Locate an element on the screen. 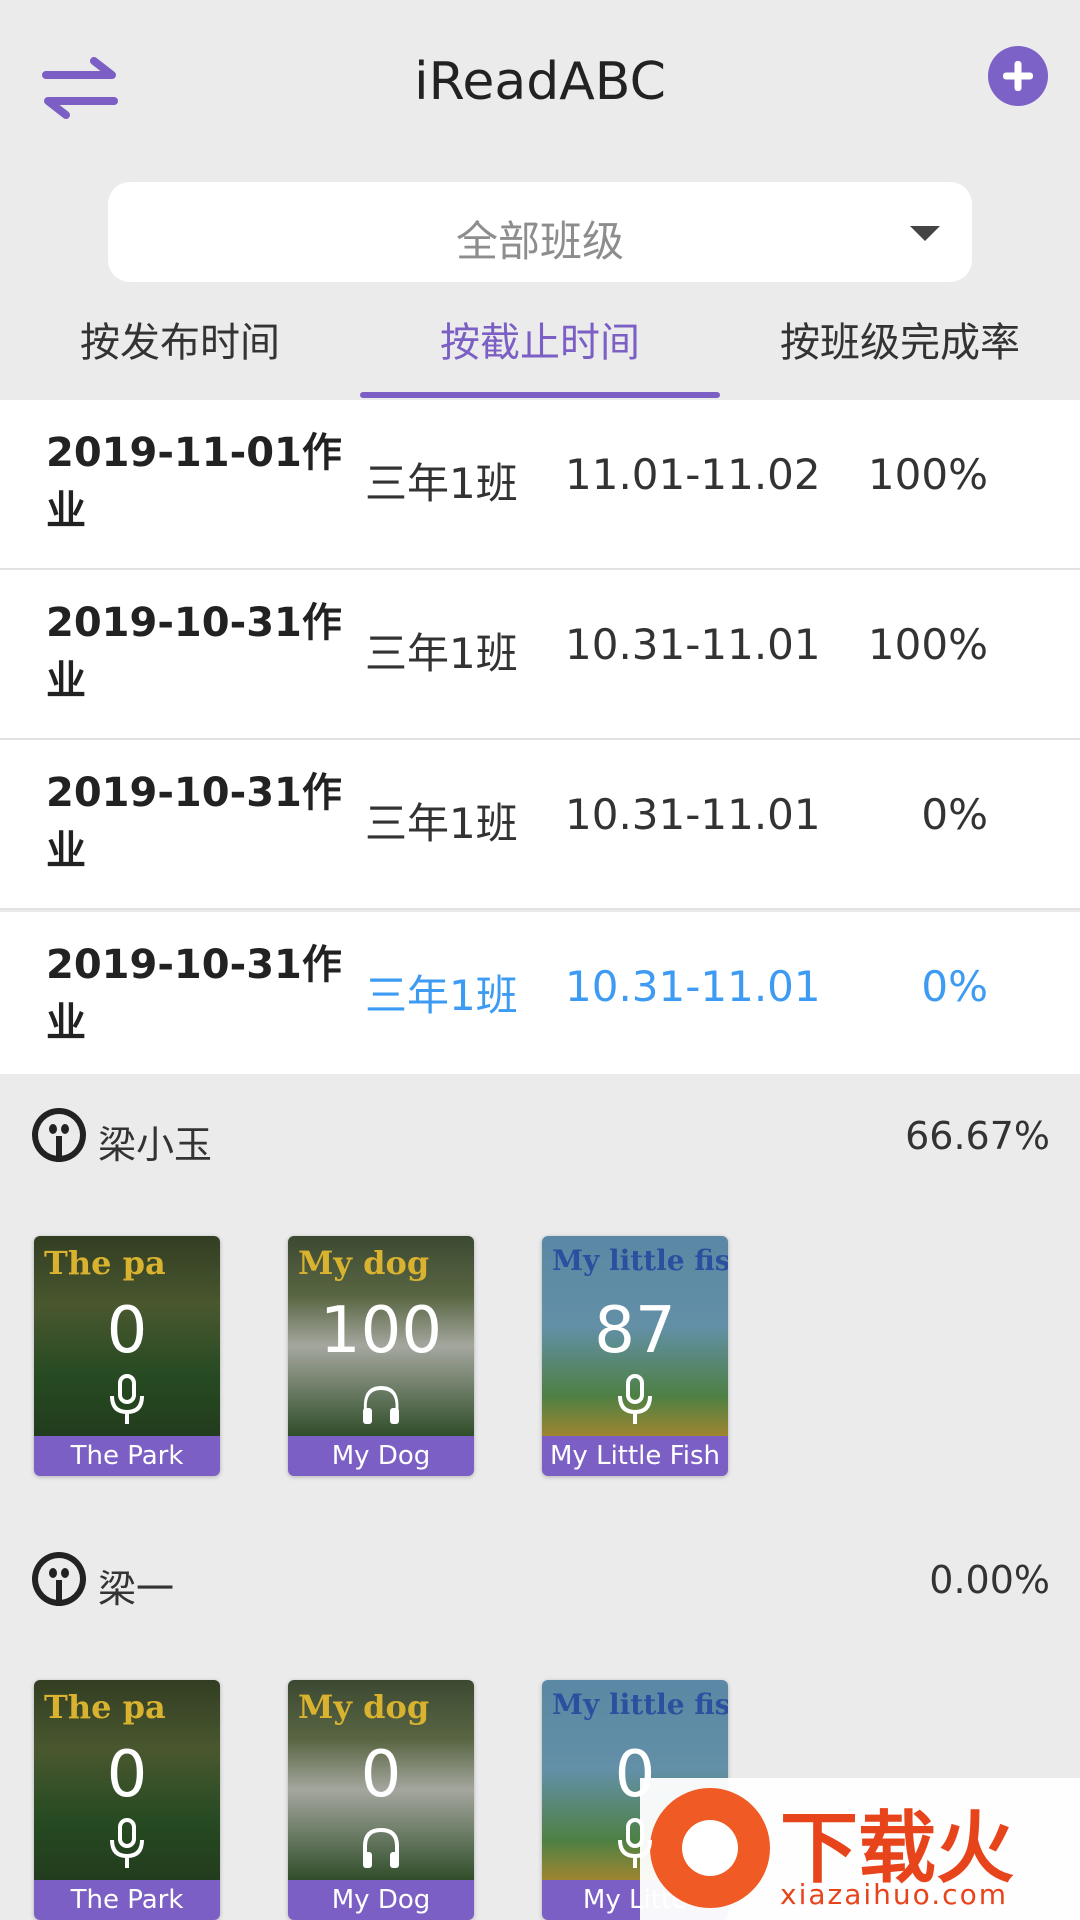 The image size is (1080, 1920). book-title: My Little Fish is located at coordinates (635, 1456).